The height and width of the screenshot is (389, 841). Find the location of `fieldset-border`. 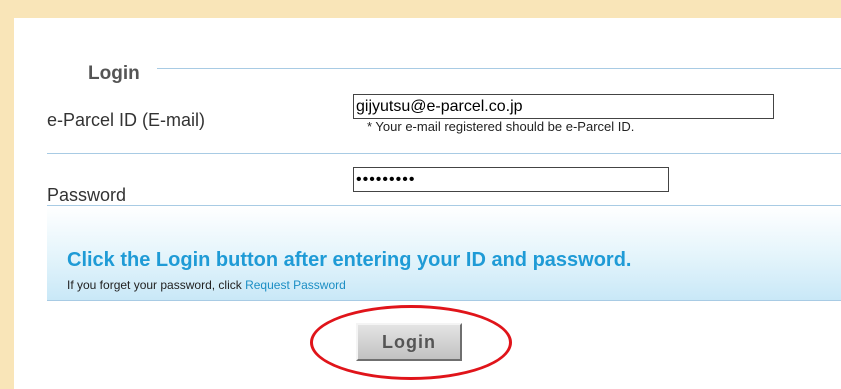

fieldset-border is located at coordinates (499, 68).